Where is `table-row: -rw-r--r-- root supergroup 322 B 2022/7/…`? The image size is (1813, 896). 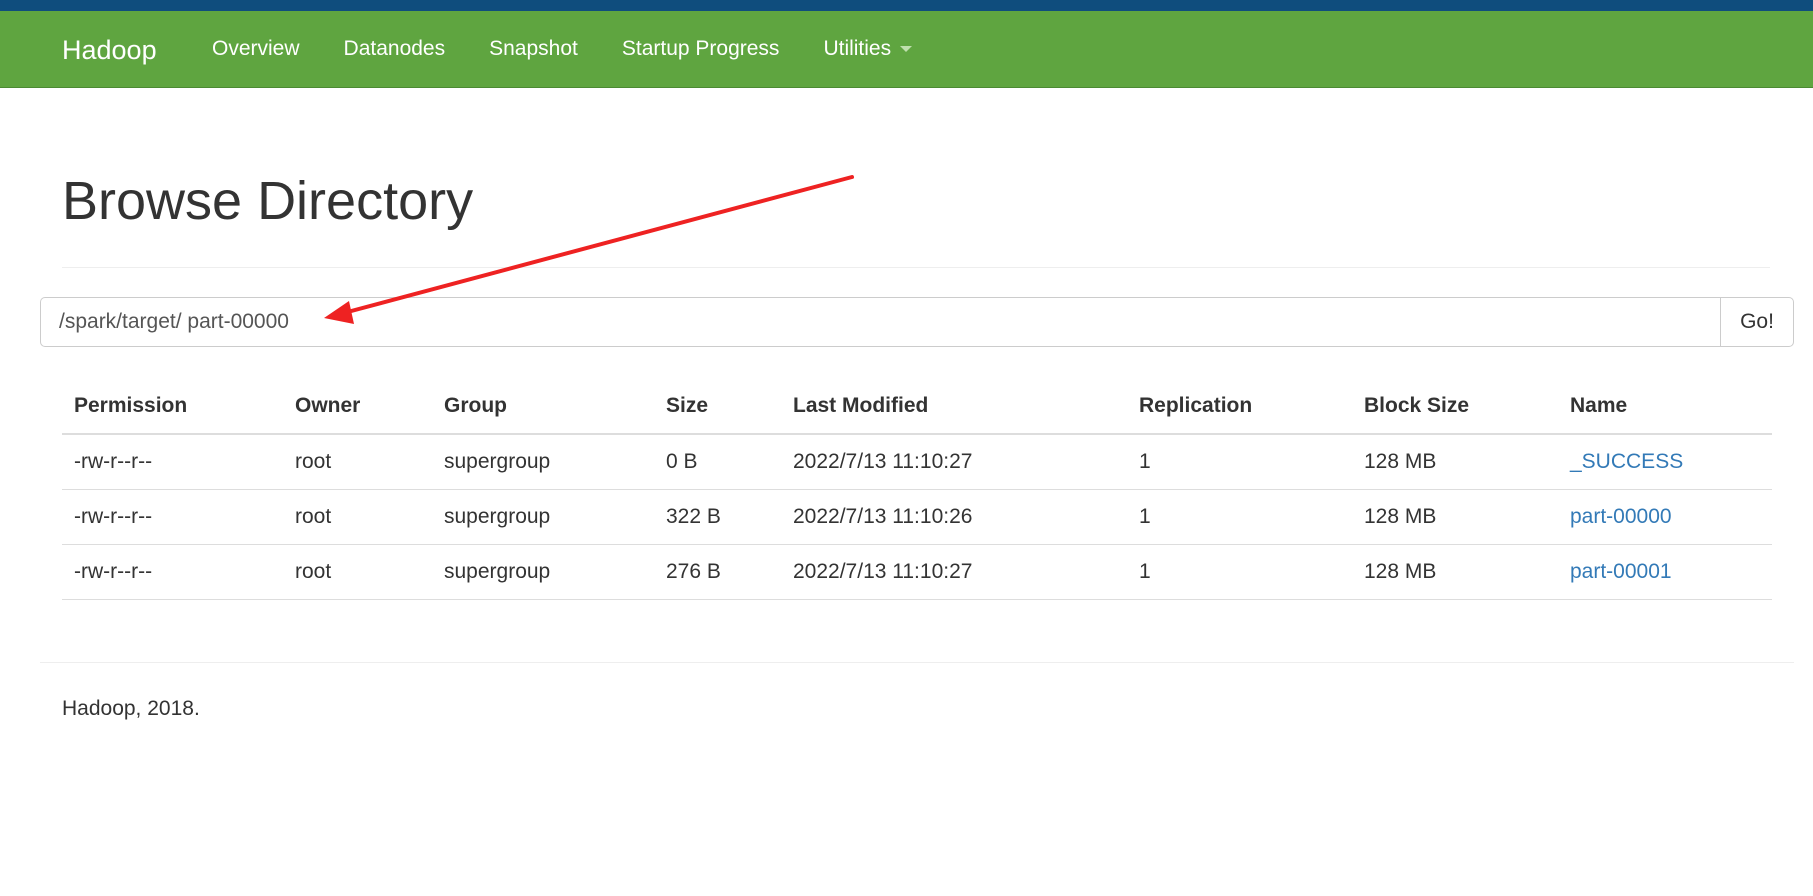 table-row: -rw-r--r-- root supergroup 322 B 2022/7/… is located at coordinates (917, 517).